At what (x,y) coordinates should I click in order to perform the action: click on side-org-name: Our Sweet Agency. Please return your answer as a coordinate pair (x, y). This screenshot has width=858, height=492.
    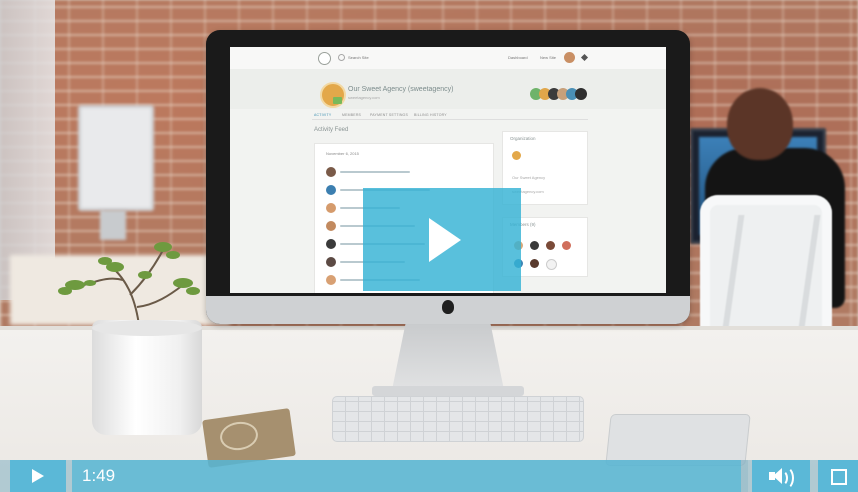
    Looking at the image, I should click on (529, 177).